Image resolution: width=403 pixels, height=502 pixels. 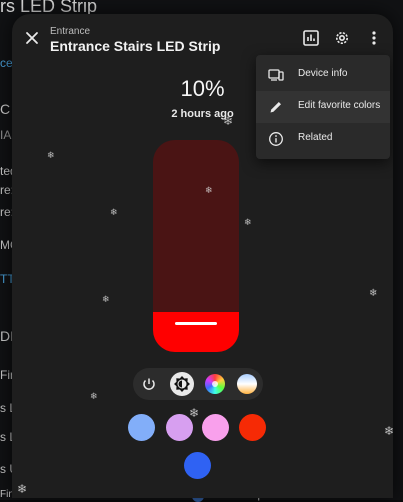 I want to click on power-icon, so click(x=149, y=384).